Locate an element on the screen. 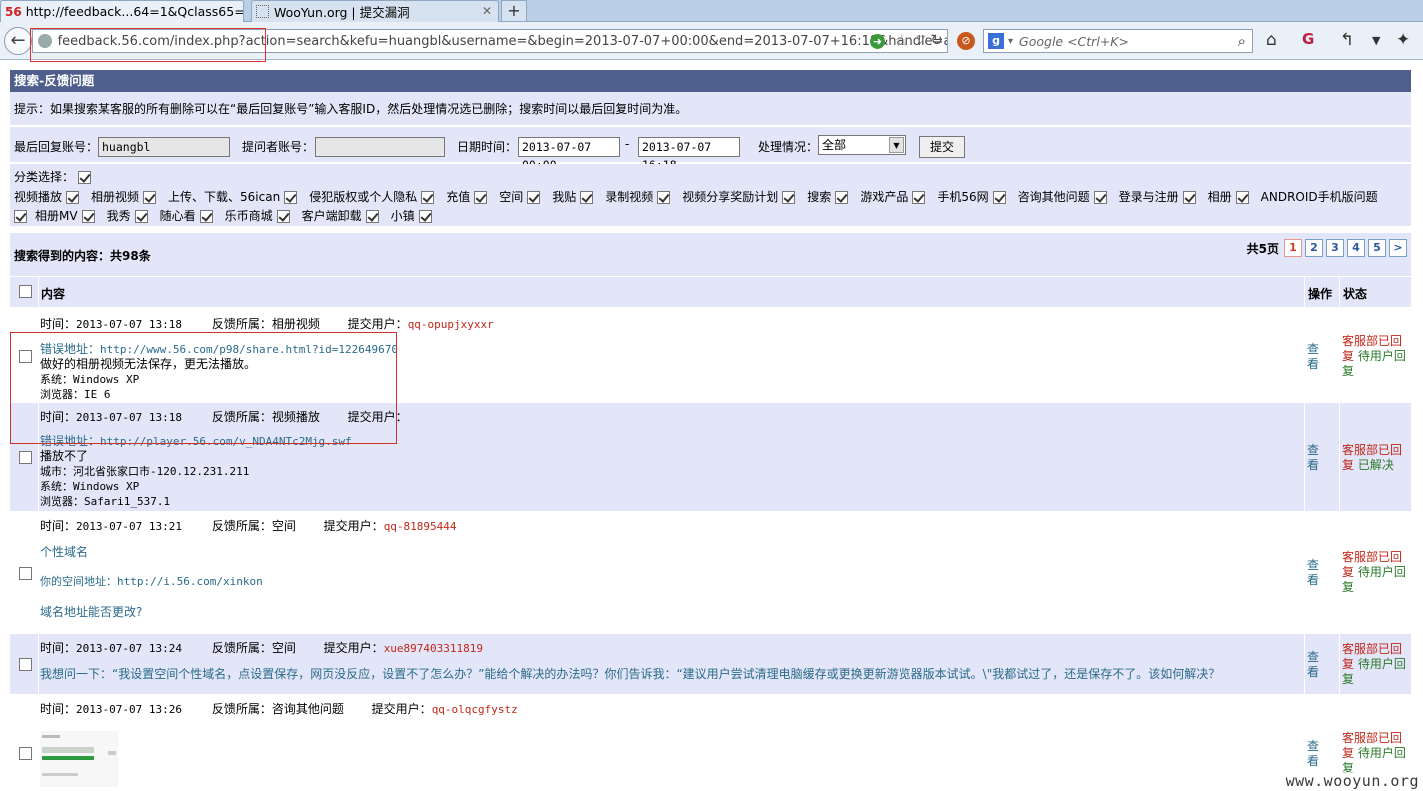 The width and height of the screenshot is (1423, 791). row-space-address: 你的空间地址：http://i.56.com/xinkon is located at coordinates (151, 581).